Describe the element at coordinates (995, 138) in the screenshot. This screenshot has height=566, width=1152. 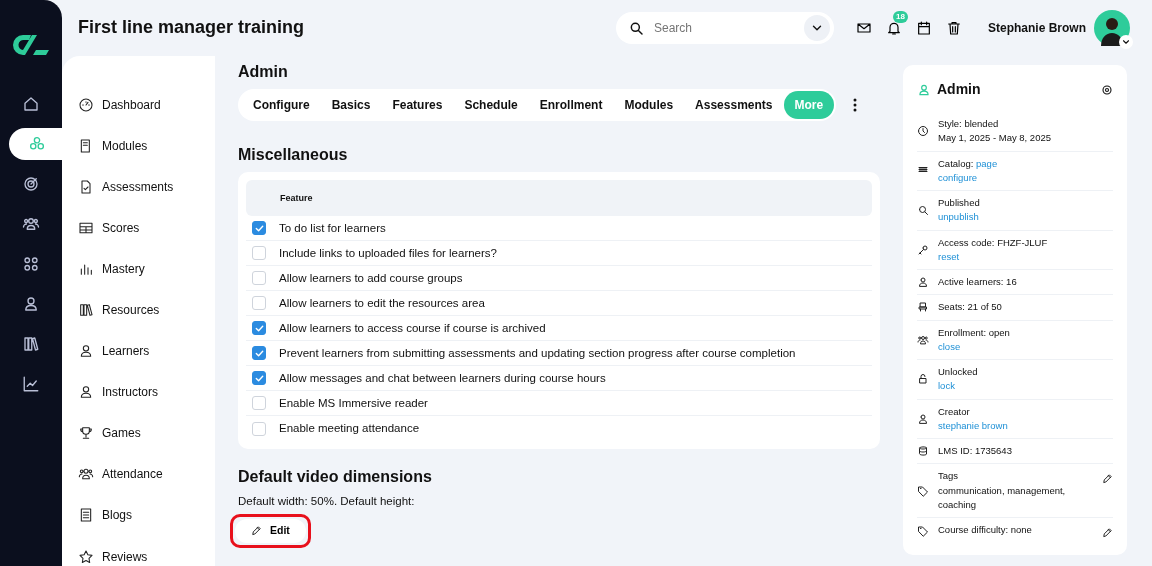
I see `info-detail: May 1, 2025 - May 8, 2025` at that location.